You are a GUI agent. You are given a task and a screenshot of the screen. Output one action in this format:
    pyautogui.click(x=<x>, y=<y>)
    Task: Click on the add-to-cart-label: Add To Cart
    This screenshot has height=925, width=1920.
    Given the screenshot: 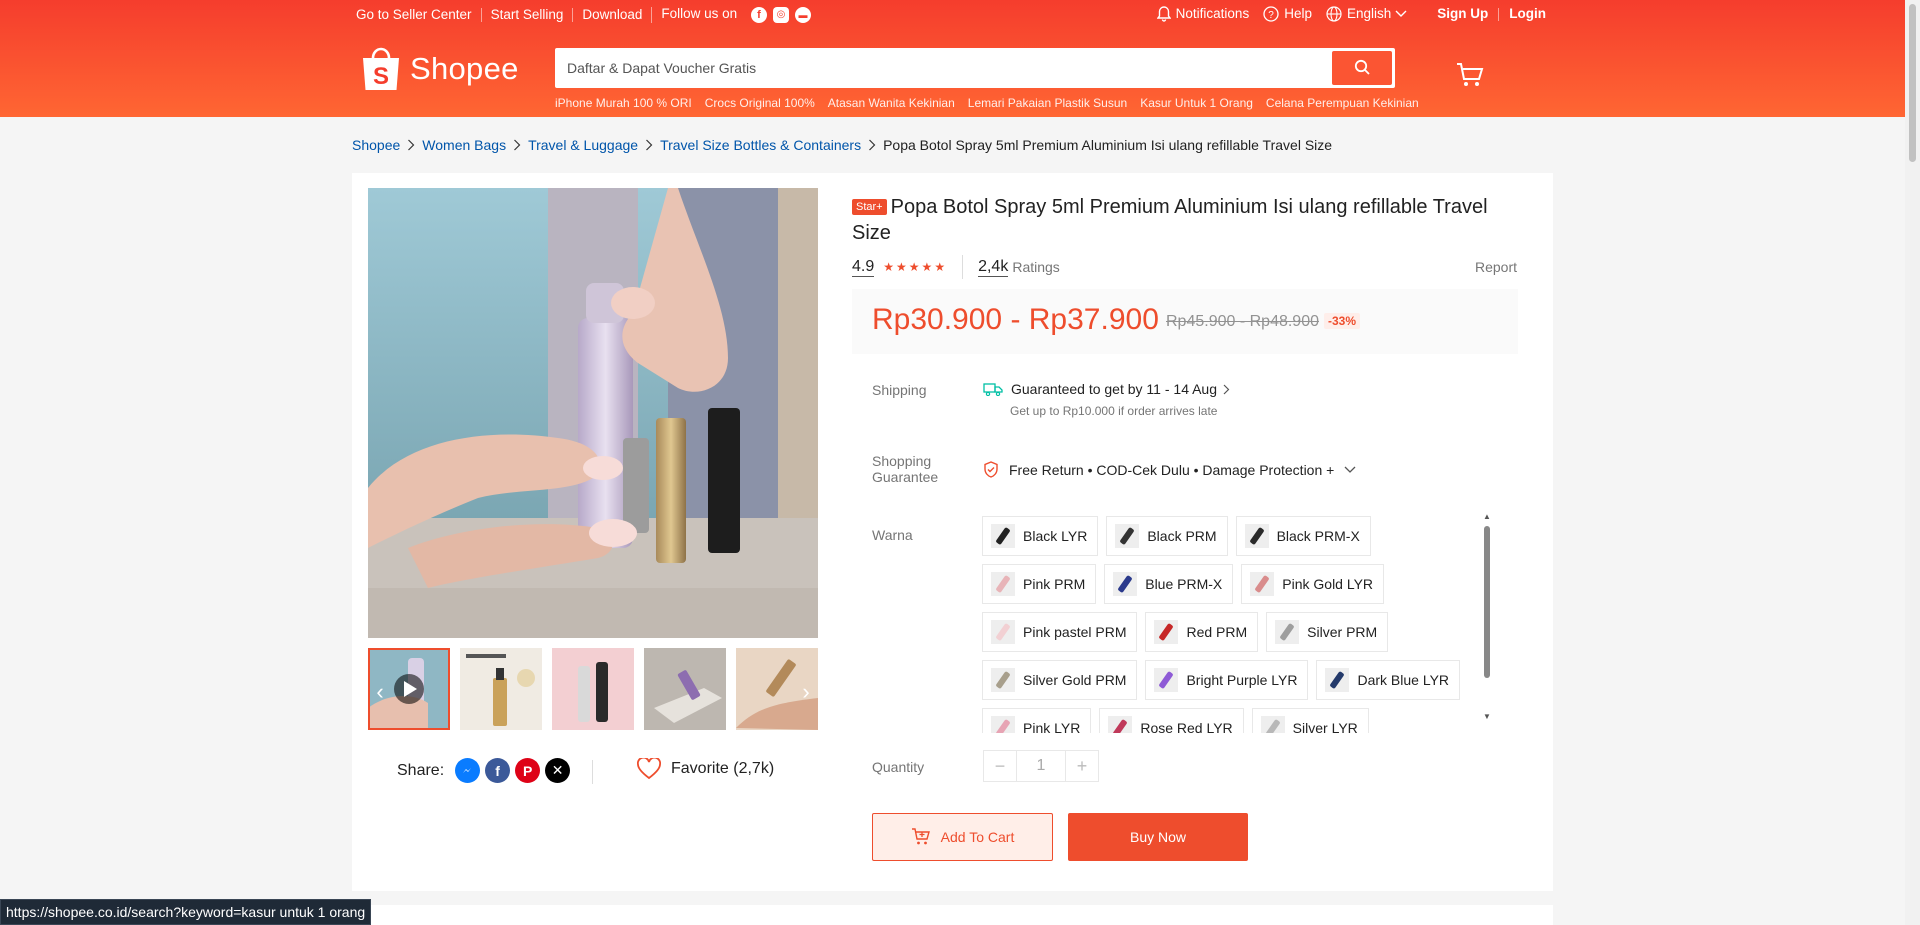 What is the action you would take?
    pyautogui.click(x=977, y=837)
    